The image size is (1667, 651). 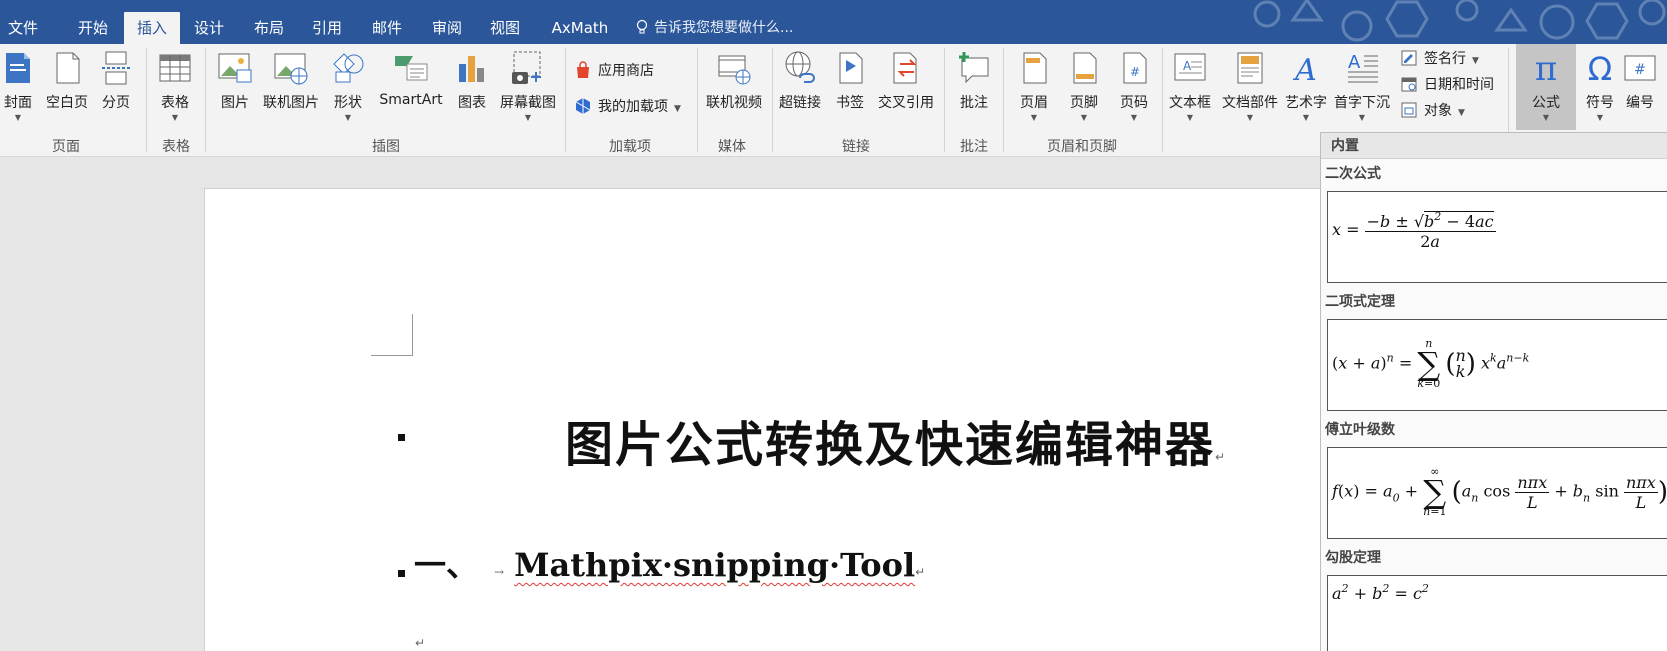 What do you see at coordinates (176, 147) in the screenshot?
I see `group-label-tables: 表格` at bounding box center [176, 147].